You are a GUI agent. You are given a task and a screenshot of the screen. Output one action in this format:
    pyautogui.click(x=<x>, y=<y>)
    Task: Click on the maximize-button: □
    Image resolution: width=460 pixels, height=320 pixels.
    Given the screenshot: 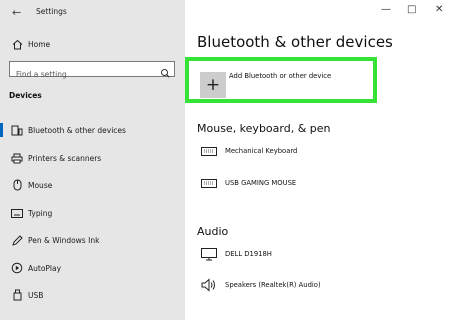 What is the action you would take?
    pyautogui.click(x=411, y=9)
    